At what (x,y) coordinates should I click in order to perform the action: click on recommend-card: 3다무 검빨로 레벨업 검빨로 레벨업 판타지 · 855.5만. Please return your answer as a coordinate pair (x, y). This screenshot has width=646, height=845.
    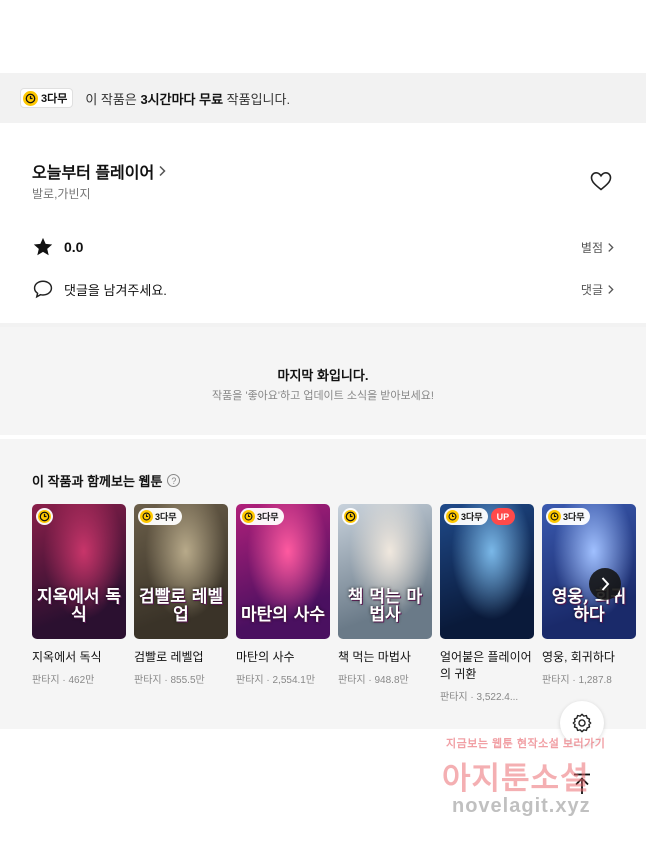
    Looking at the image, I should click on (181, 595).